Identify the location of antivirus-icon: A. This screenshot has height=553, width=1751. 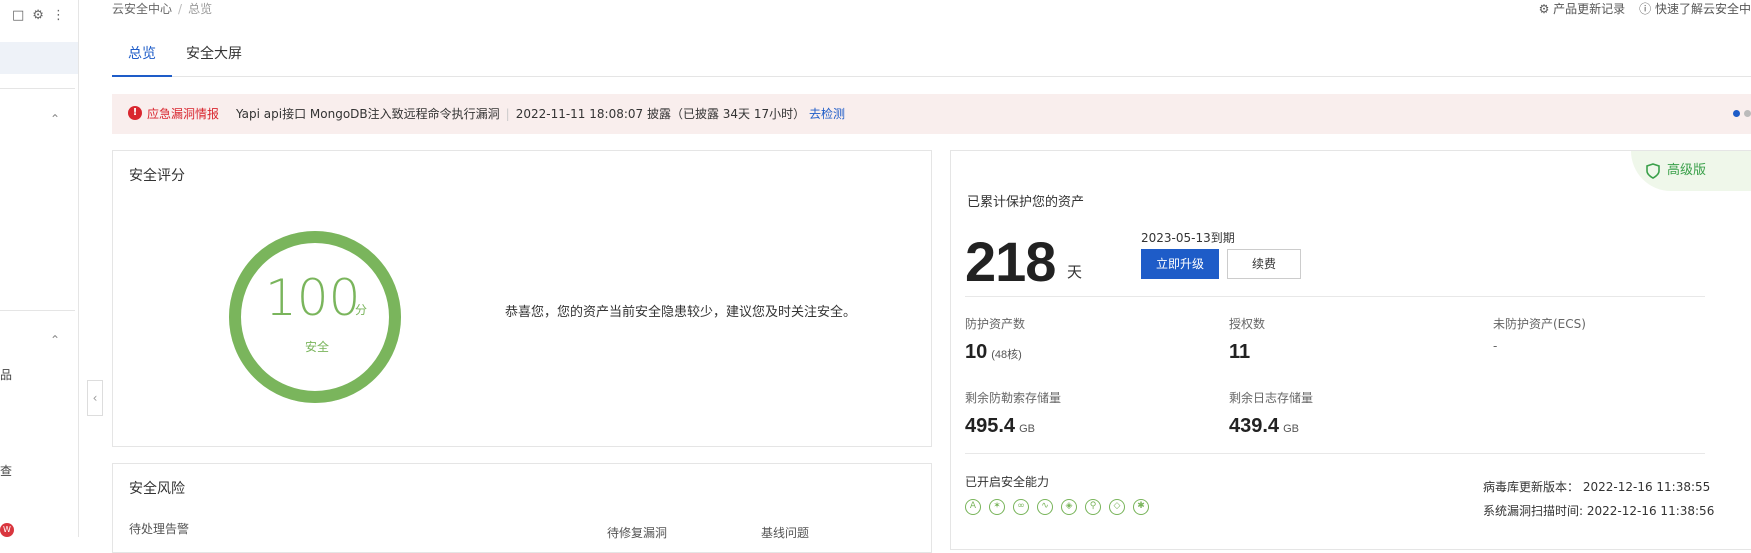
(973, 507).